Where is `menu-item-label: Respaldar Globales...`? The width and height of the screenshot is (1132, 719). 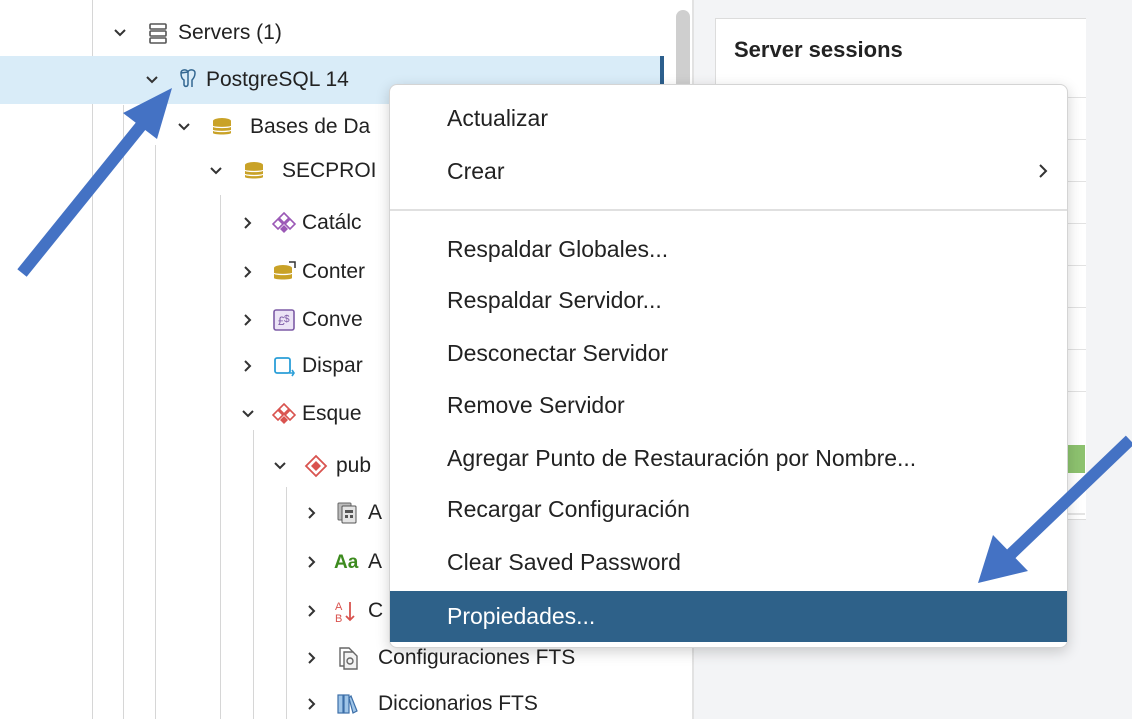
menu-item-label: Respaldar Globales... is located at coordinates (558, 249).